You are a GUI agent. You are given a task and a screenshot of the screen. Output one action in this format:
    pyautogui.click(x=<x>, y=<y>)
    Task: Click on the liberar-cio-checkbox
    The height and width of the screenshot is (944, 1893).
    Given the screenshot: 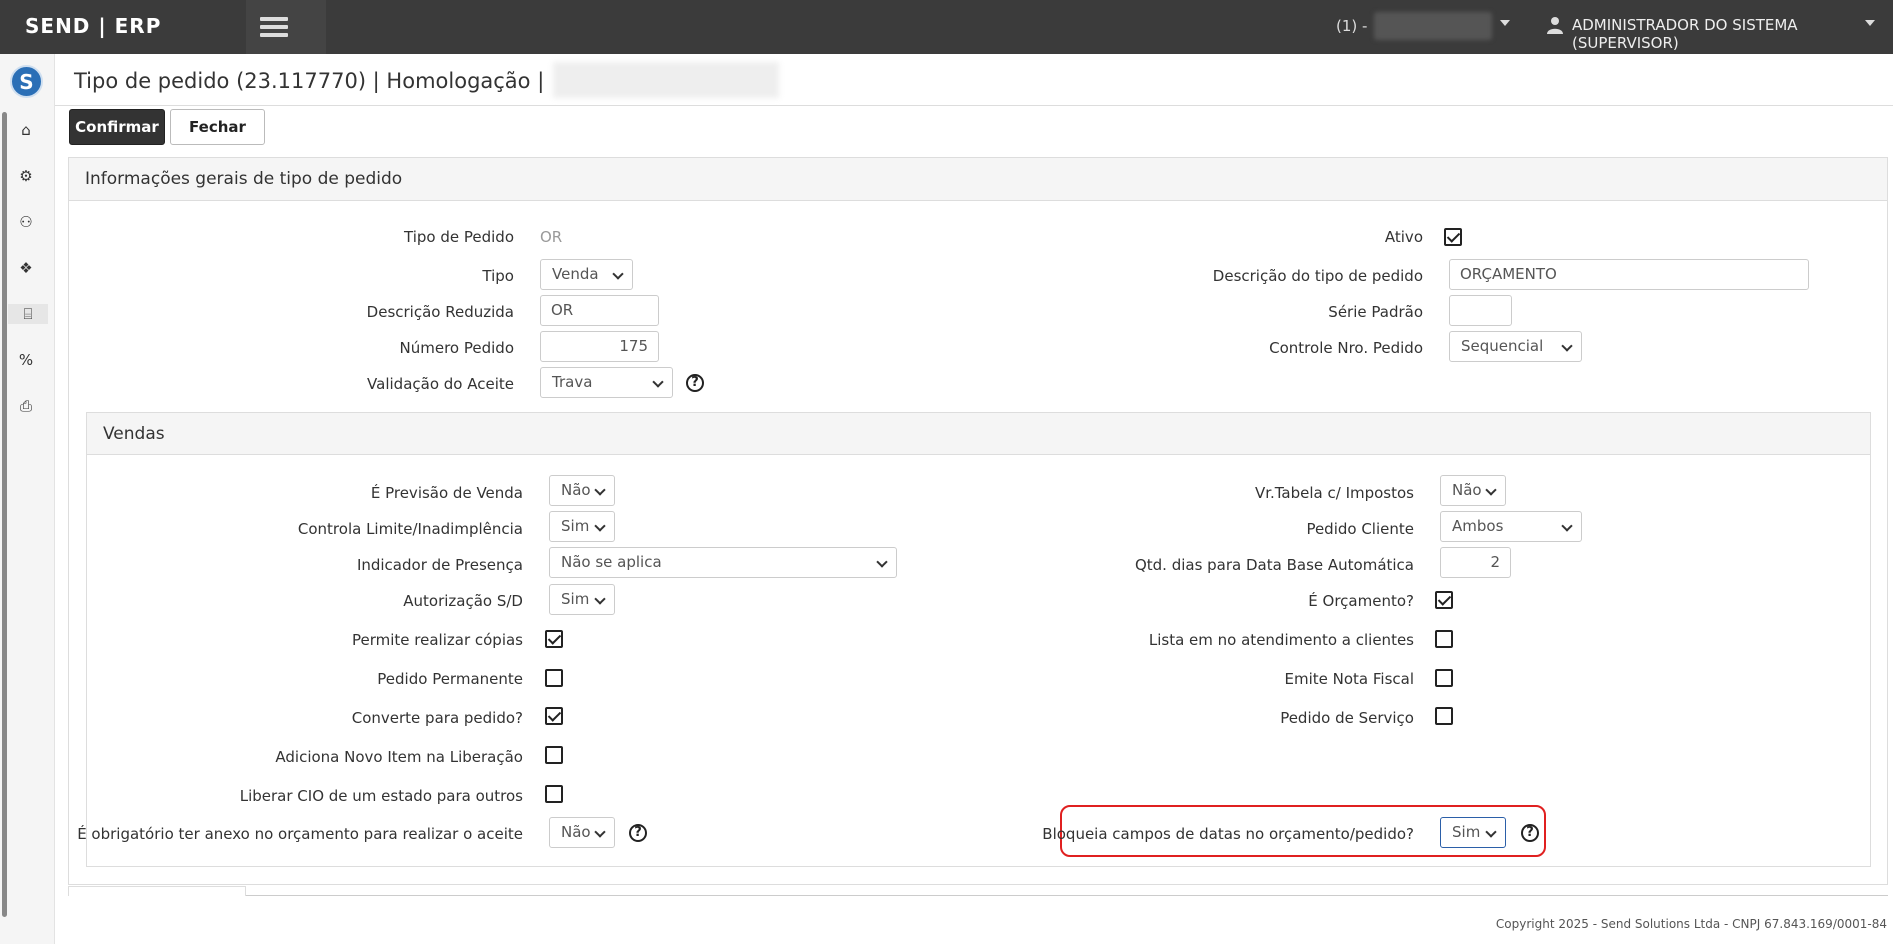 What is the action you would take?
    pyautogui.click(x=554, y=794)
    